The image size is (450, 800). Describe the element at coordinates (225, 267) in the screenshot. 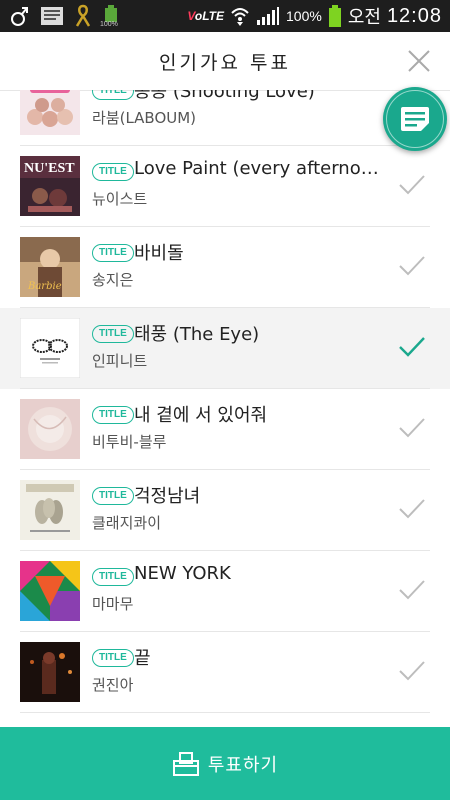

I see `song-row: Barbie TITLE 바비돌 송지은` at that location.